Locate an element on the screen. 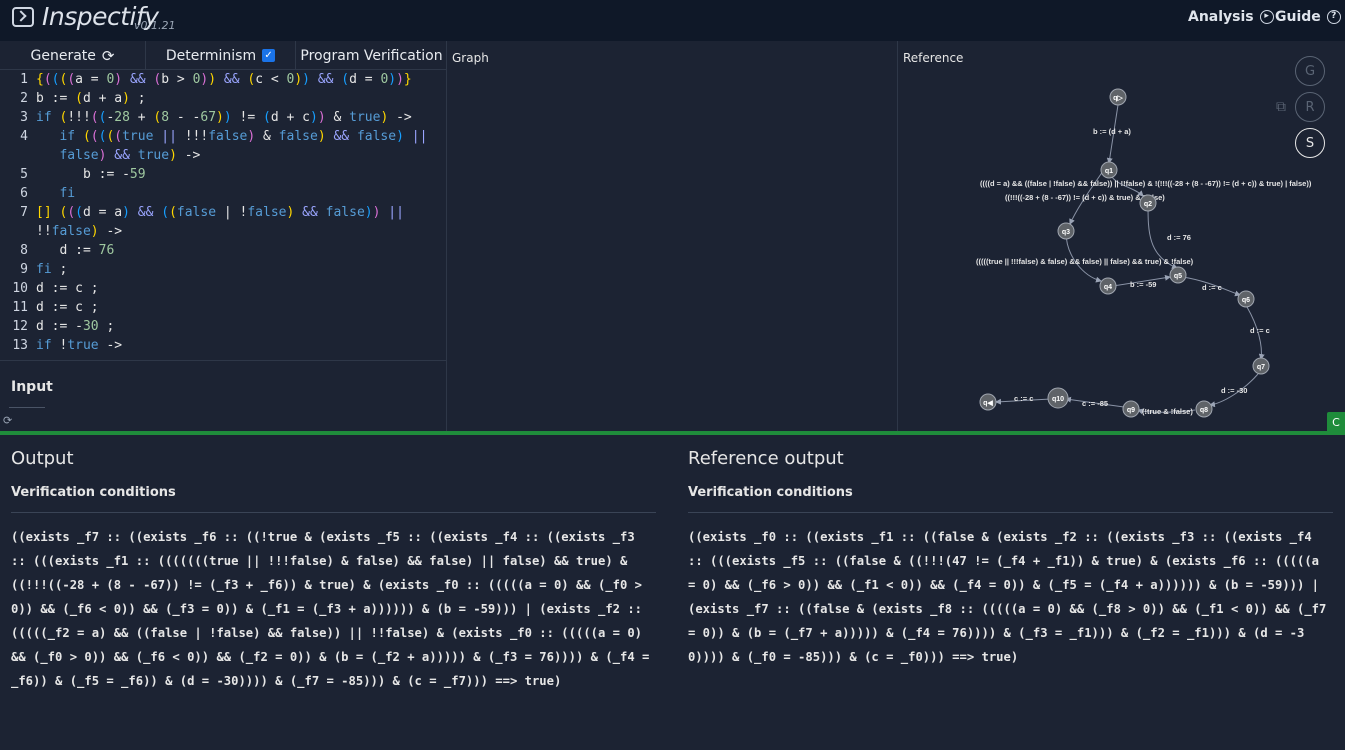 This screenshot has height=750, width=1345. node-label: q2 is located at coordinates (1148, 204).